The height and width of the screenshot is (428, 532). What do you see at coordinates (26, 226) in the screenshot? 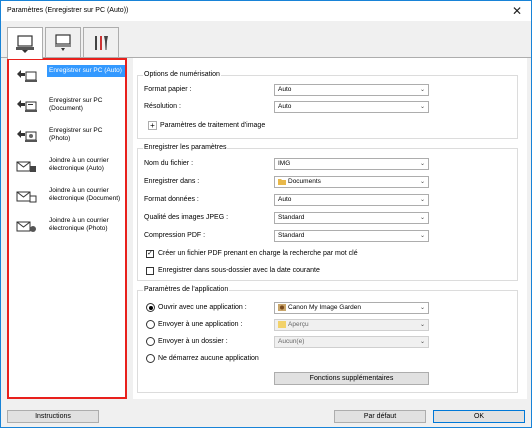
I see `attach-email-photo-icon` at bounding box center [26, 226].